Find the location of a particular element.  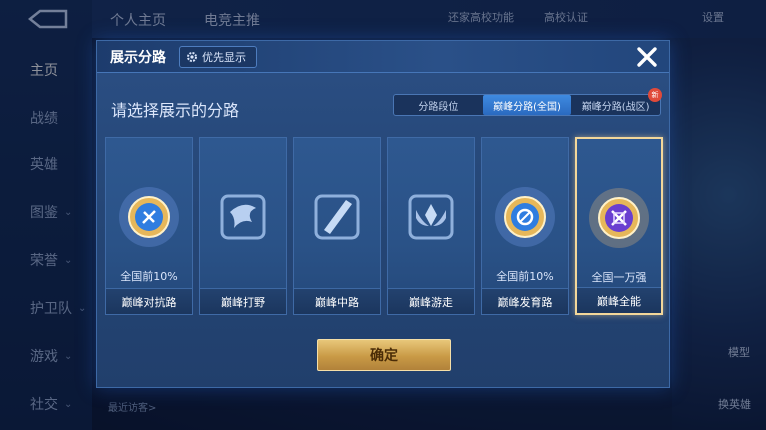

new-badge: 新 is located at coordinates (655, 95).